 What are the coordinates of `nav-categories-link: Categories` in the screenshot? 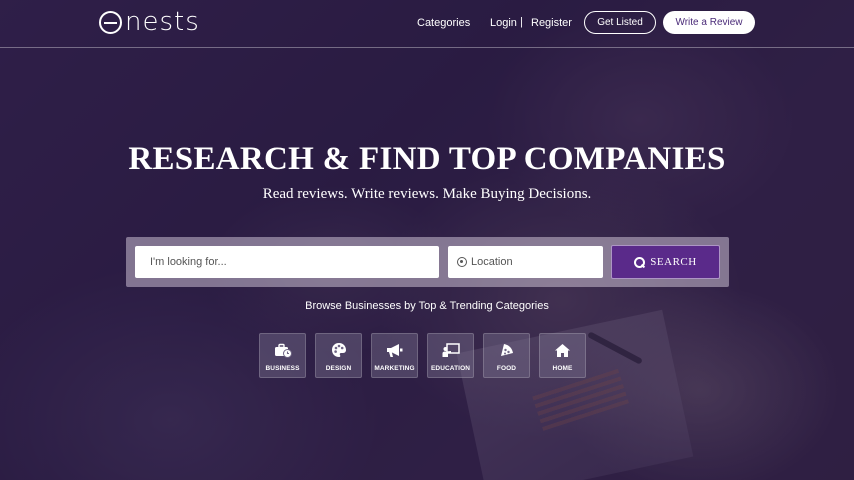 It's located at (443, 23).